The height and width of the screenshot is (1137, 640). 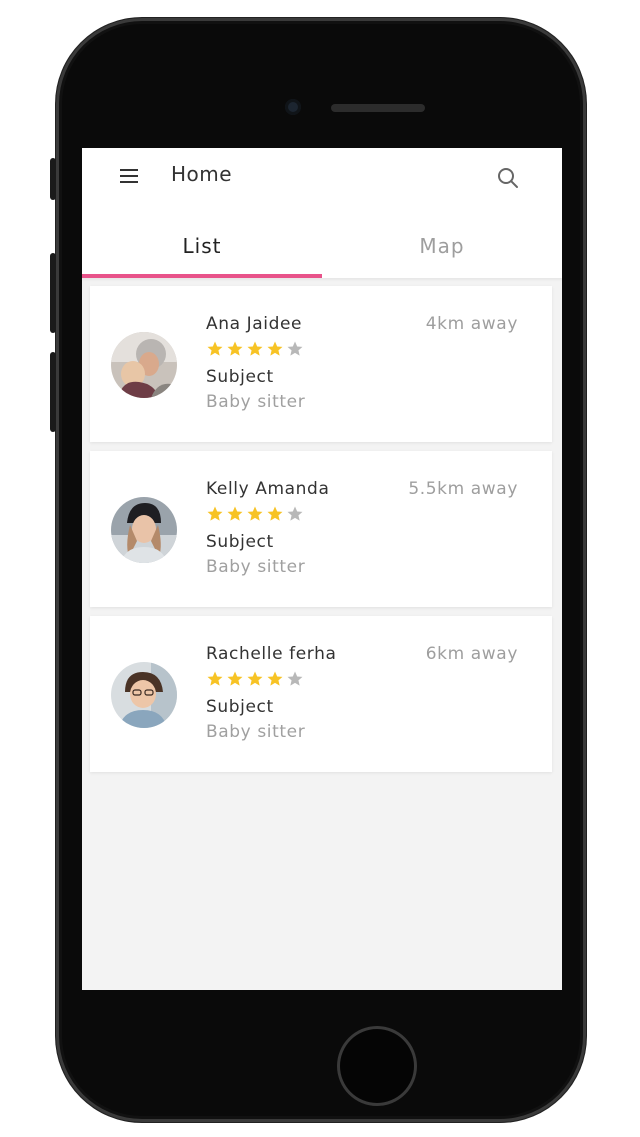 What do you see at coordinates (53, 293) in the screenshot?
I see `side-button-volume-up` at bounding box center [53, 293].